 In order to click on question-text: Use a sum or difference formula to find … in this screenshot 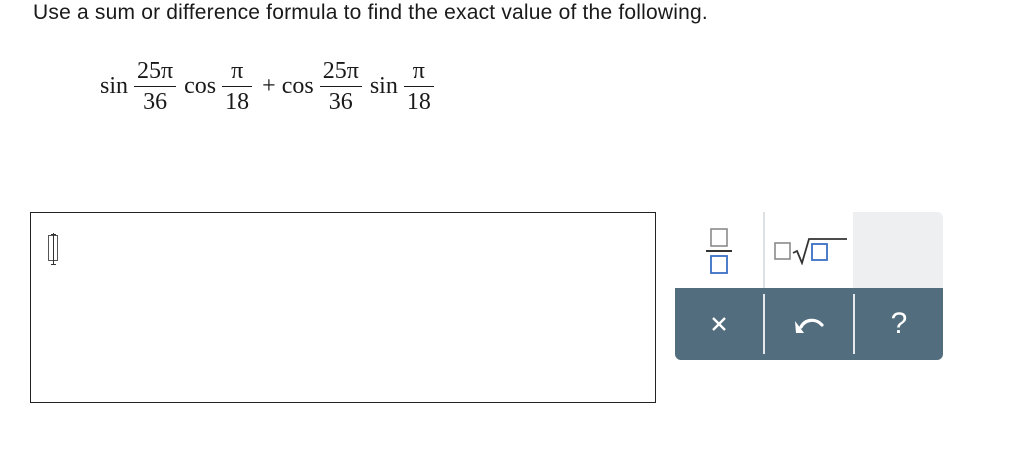, I will do `click(370, 12)`.